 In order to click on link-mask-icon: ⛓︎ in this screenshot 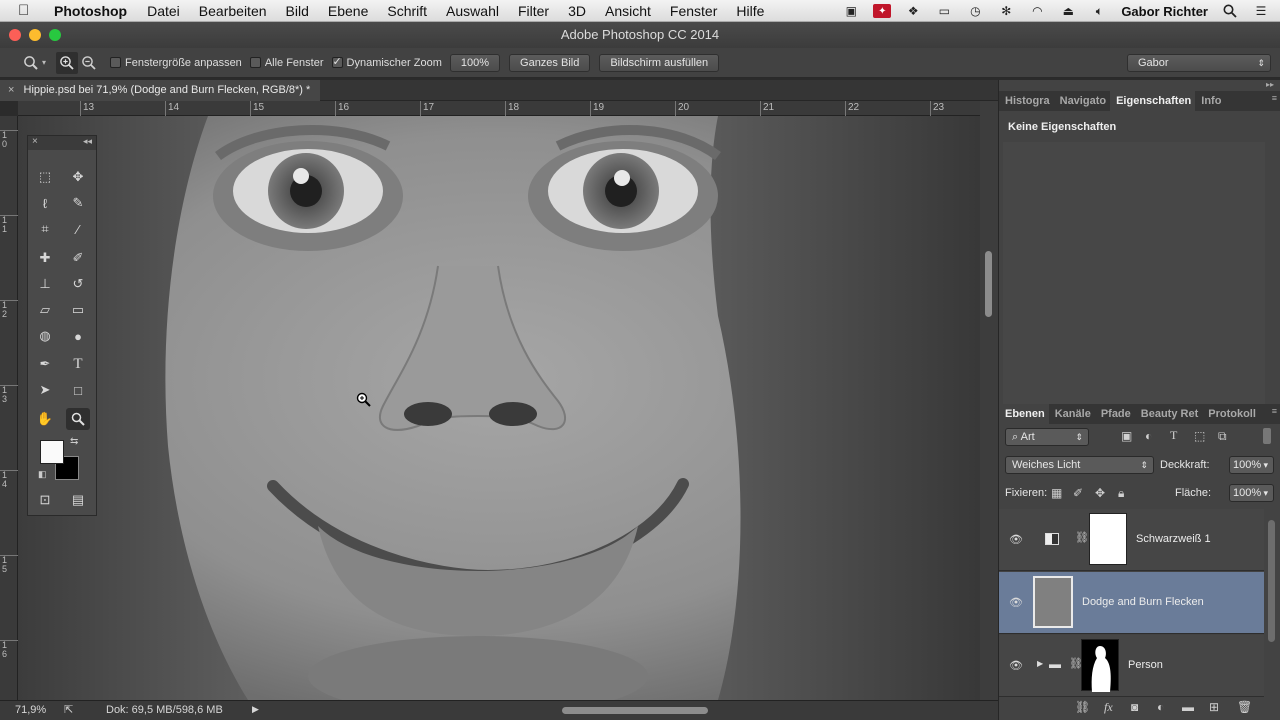, I will do `click(1082, 537)`.